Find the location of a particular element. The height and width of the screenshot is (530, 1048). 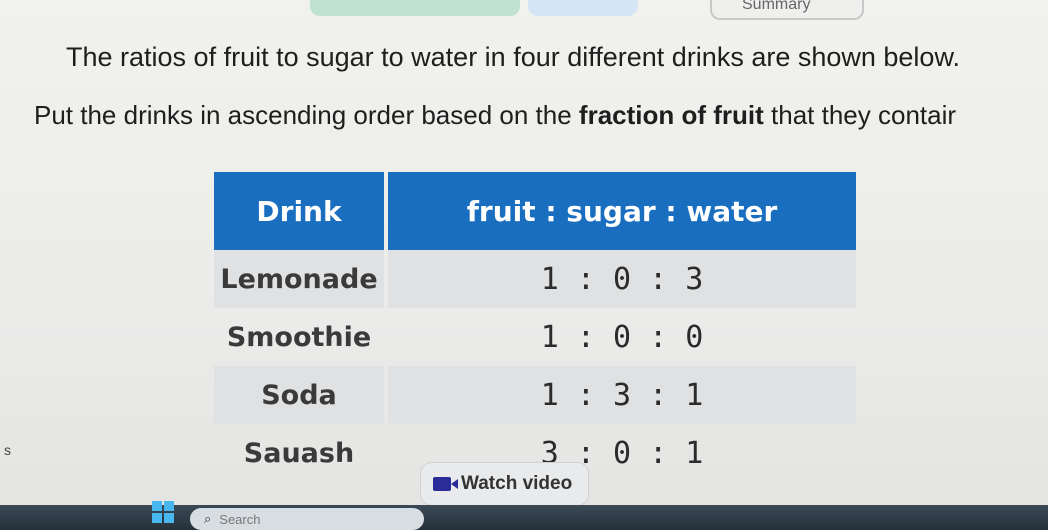

summary-tab: Summary is located at coordinates (787, 10).